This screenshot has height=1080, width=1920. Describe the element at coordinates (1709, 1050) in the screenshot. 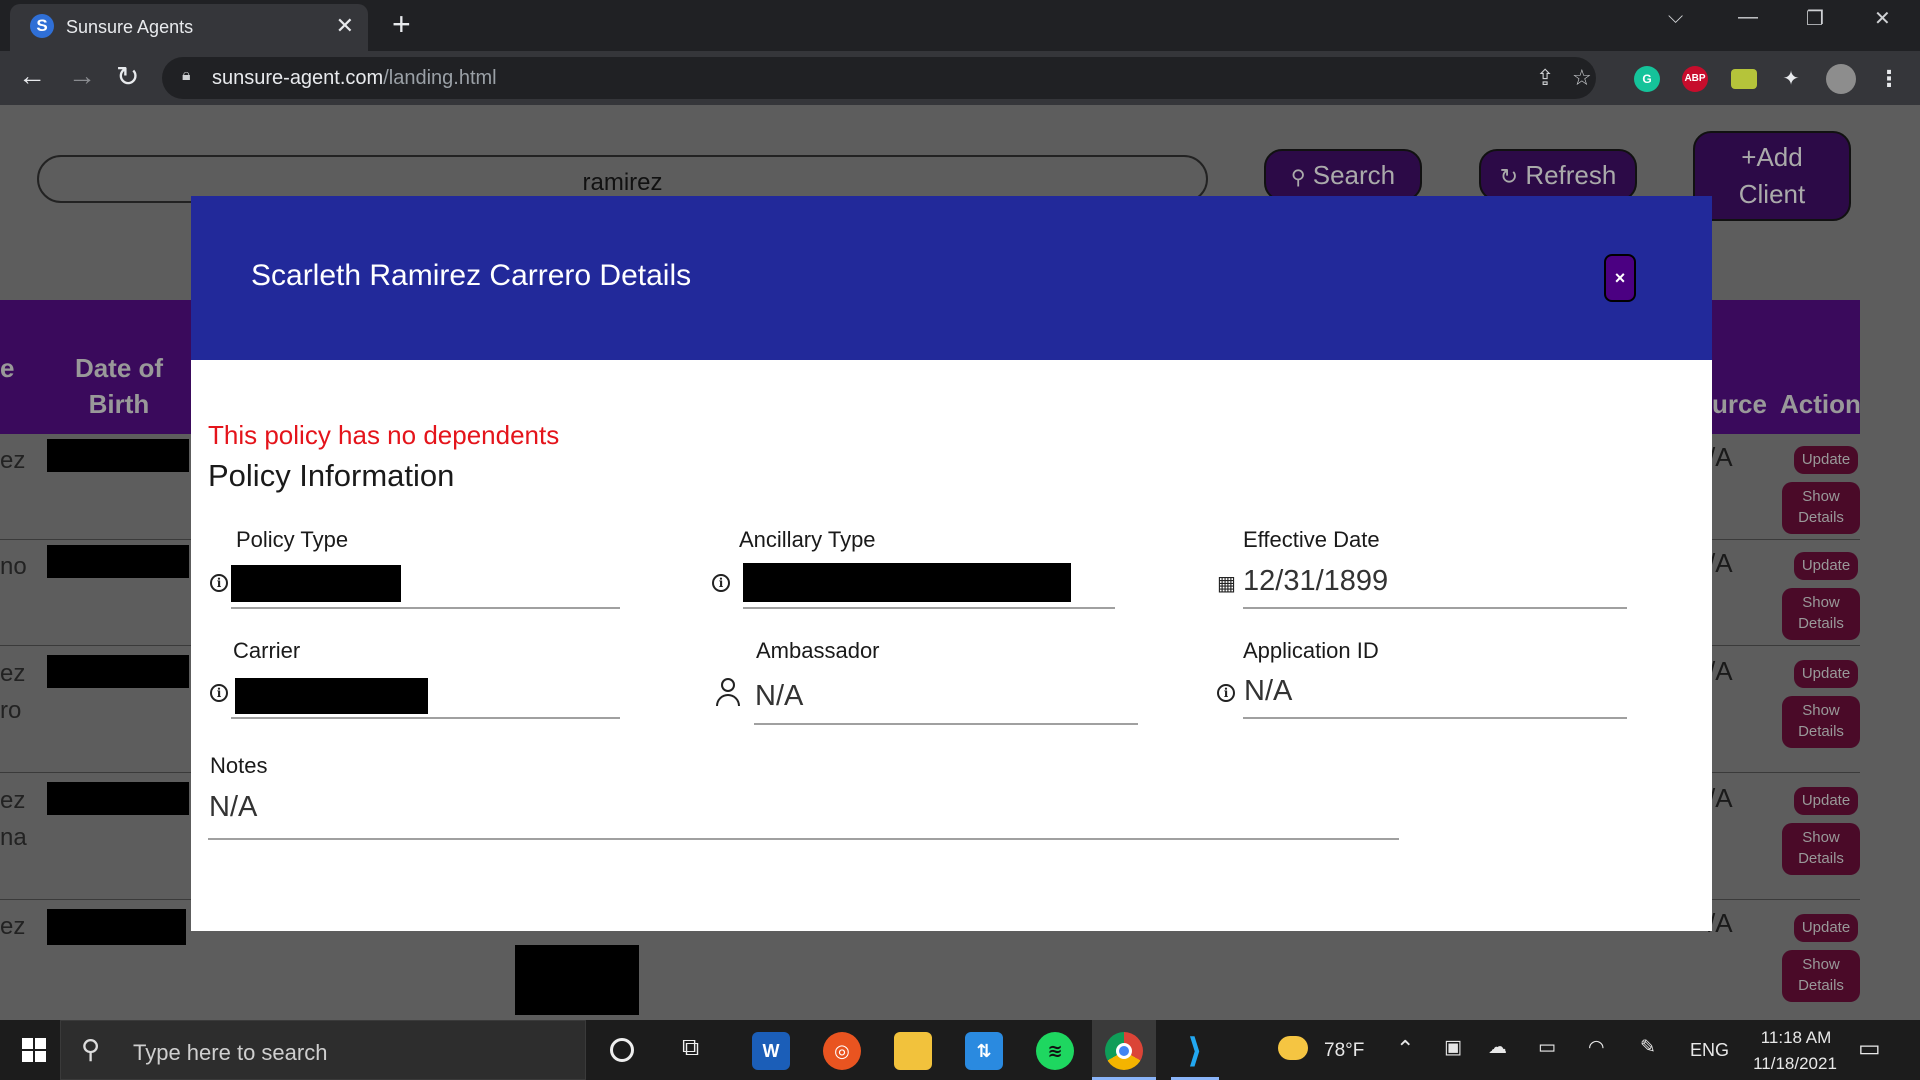

I see `language-indicator: ENG` at that location.